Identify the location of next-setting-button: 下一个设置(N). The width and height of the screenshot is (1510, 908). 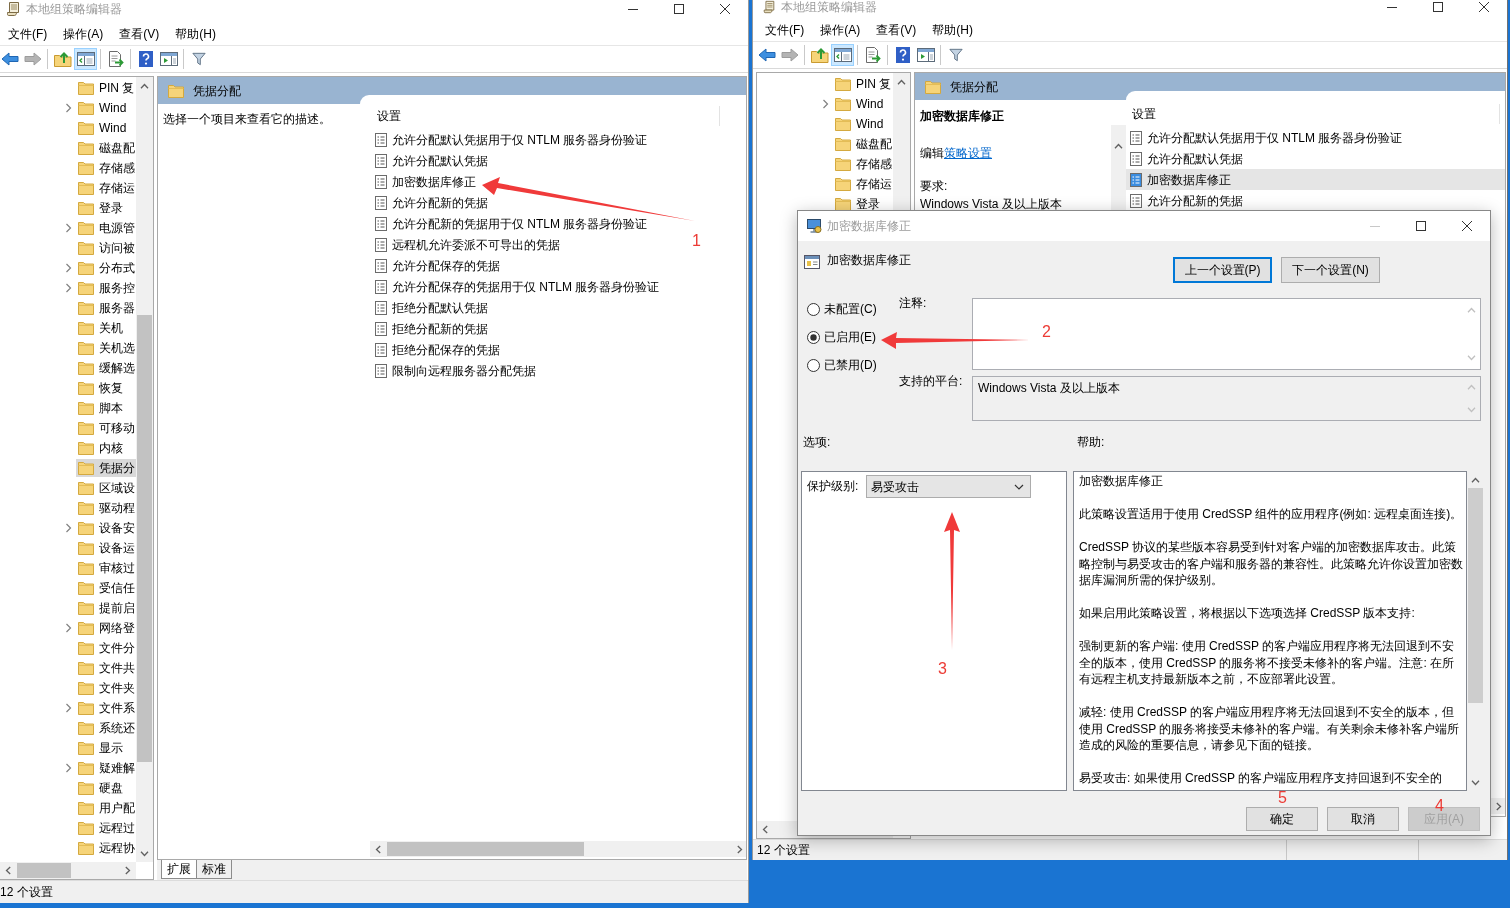
(1330, 270).